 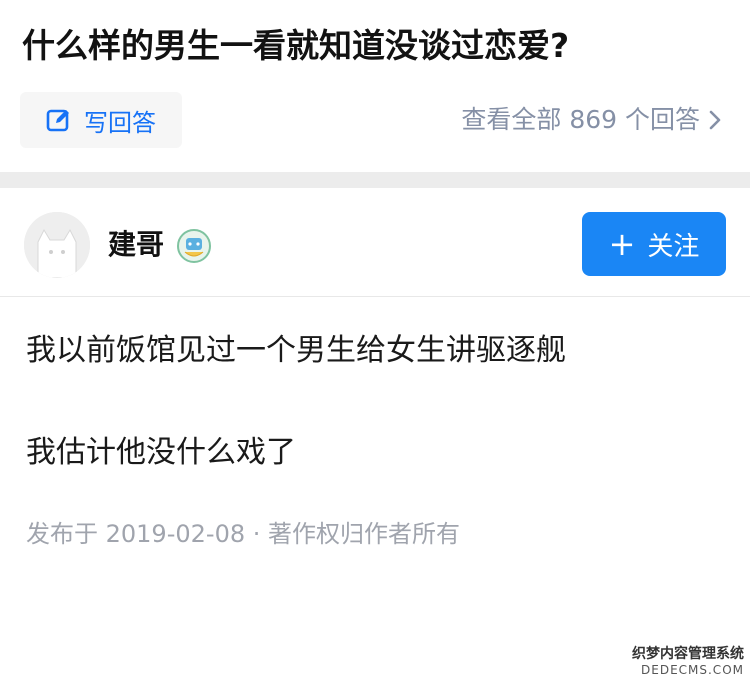 What do you see at coordinates (673, 246) in the screenshot?
I see `follow-label: 关注` at bounding box center [673, 246].